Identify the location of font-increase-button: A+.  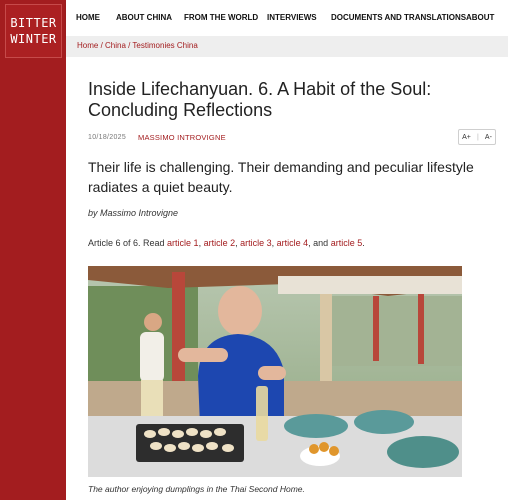
(466, 137).